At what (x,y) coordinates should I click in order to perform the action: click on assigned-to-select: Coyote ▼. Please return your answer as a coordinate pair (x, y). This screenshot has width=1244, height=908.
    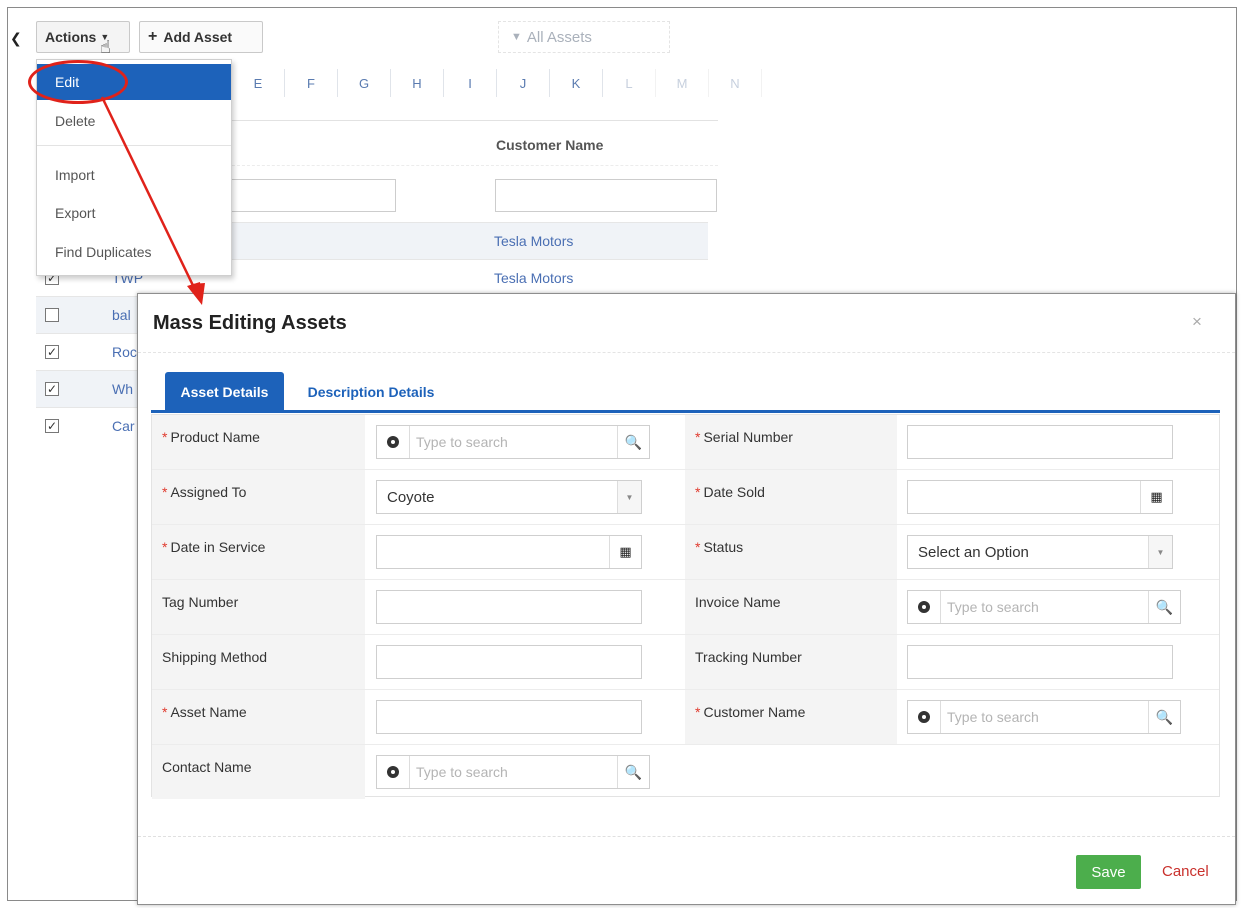
    Looking at the image, I should click on (509, 497).